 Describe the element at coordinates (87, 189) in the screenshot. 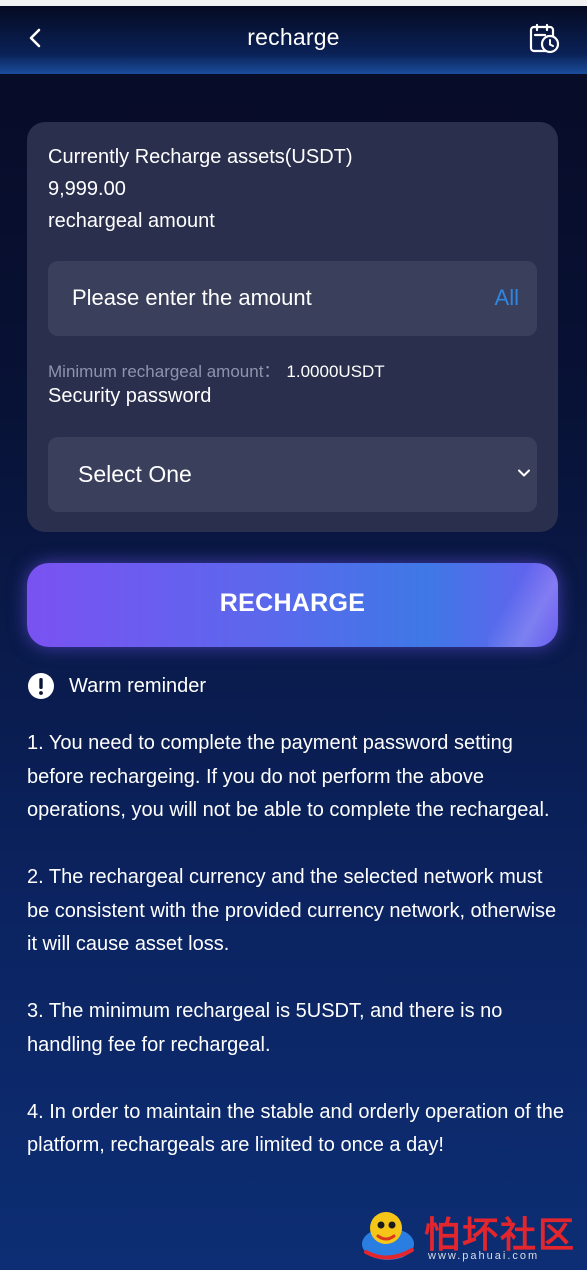

I see `assets-value: 9,999.00` at that location.